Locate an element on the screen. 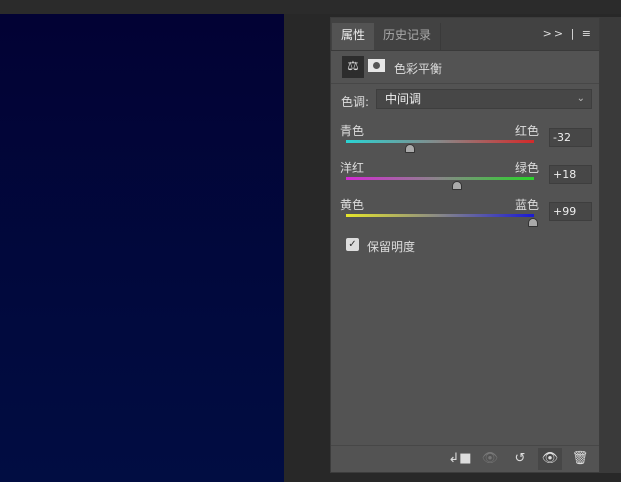 This screenshot has width=621, height=482. tone-select: 中间调 ⌄ is located at coordinates (484, 99).